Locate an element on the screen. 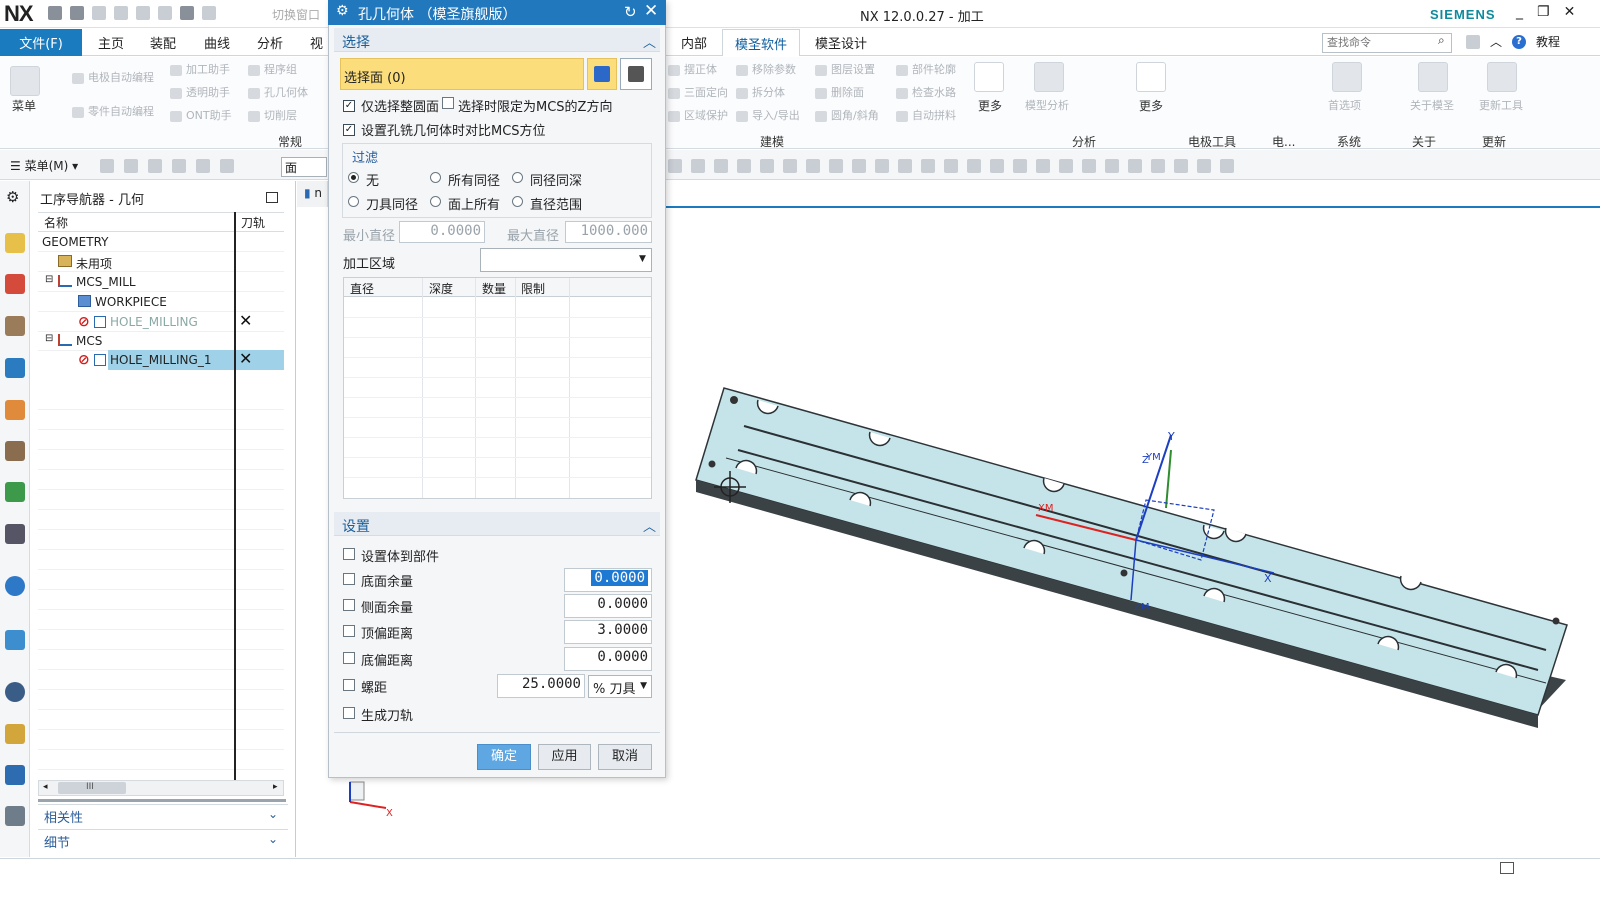 The width and height of the screenshot is (1600, 900). auto-stock: 自动拼料 is located at coordinates (926, 115).